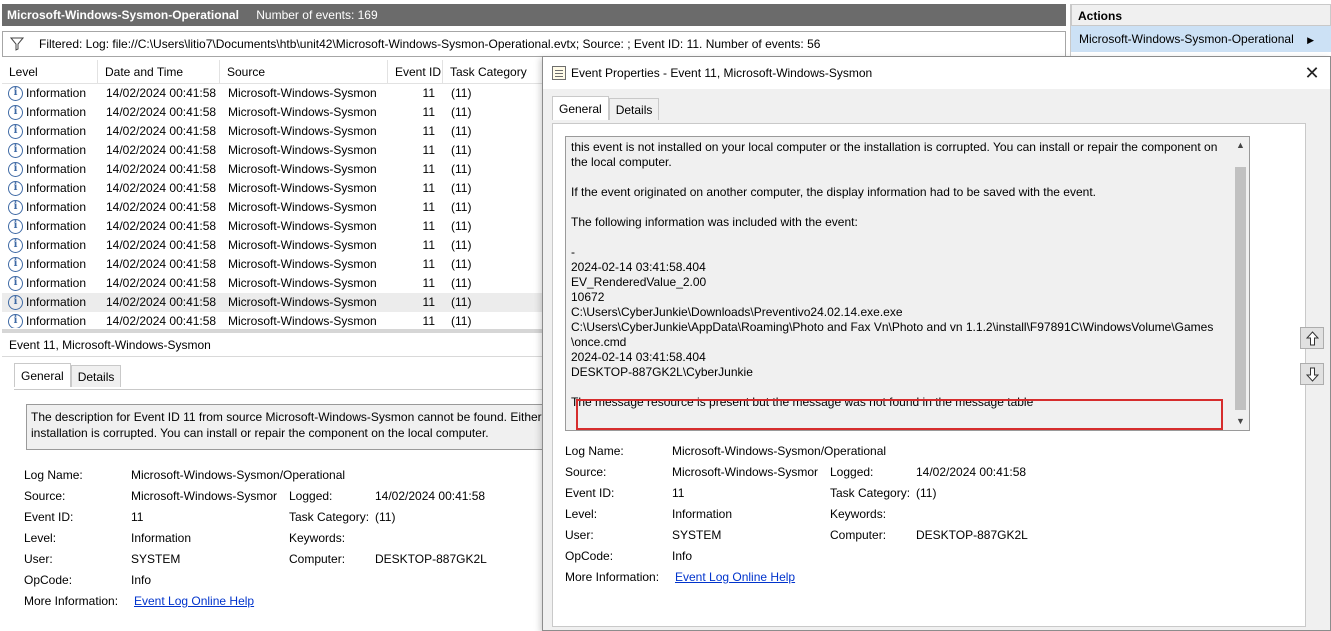 Image resolution: width=1331 pixels, height=631 pixels. Describe the element at coordinates (634, 109) in the screenshot. I see `dialog-tab-details: Details` at that location.